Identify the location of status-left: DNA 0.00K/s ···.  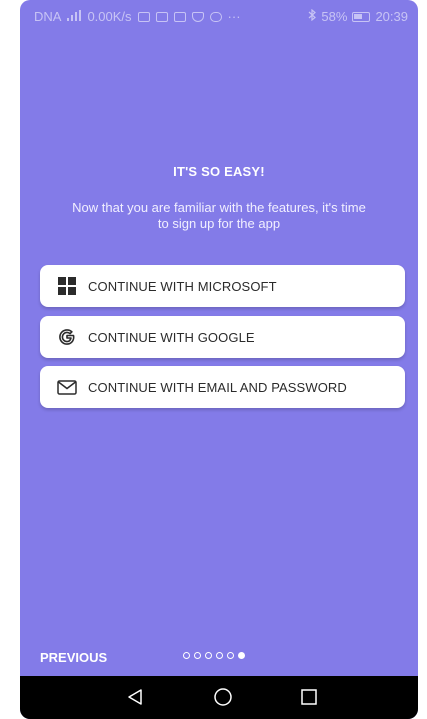
(137, 16).